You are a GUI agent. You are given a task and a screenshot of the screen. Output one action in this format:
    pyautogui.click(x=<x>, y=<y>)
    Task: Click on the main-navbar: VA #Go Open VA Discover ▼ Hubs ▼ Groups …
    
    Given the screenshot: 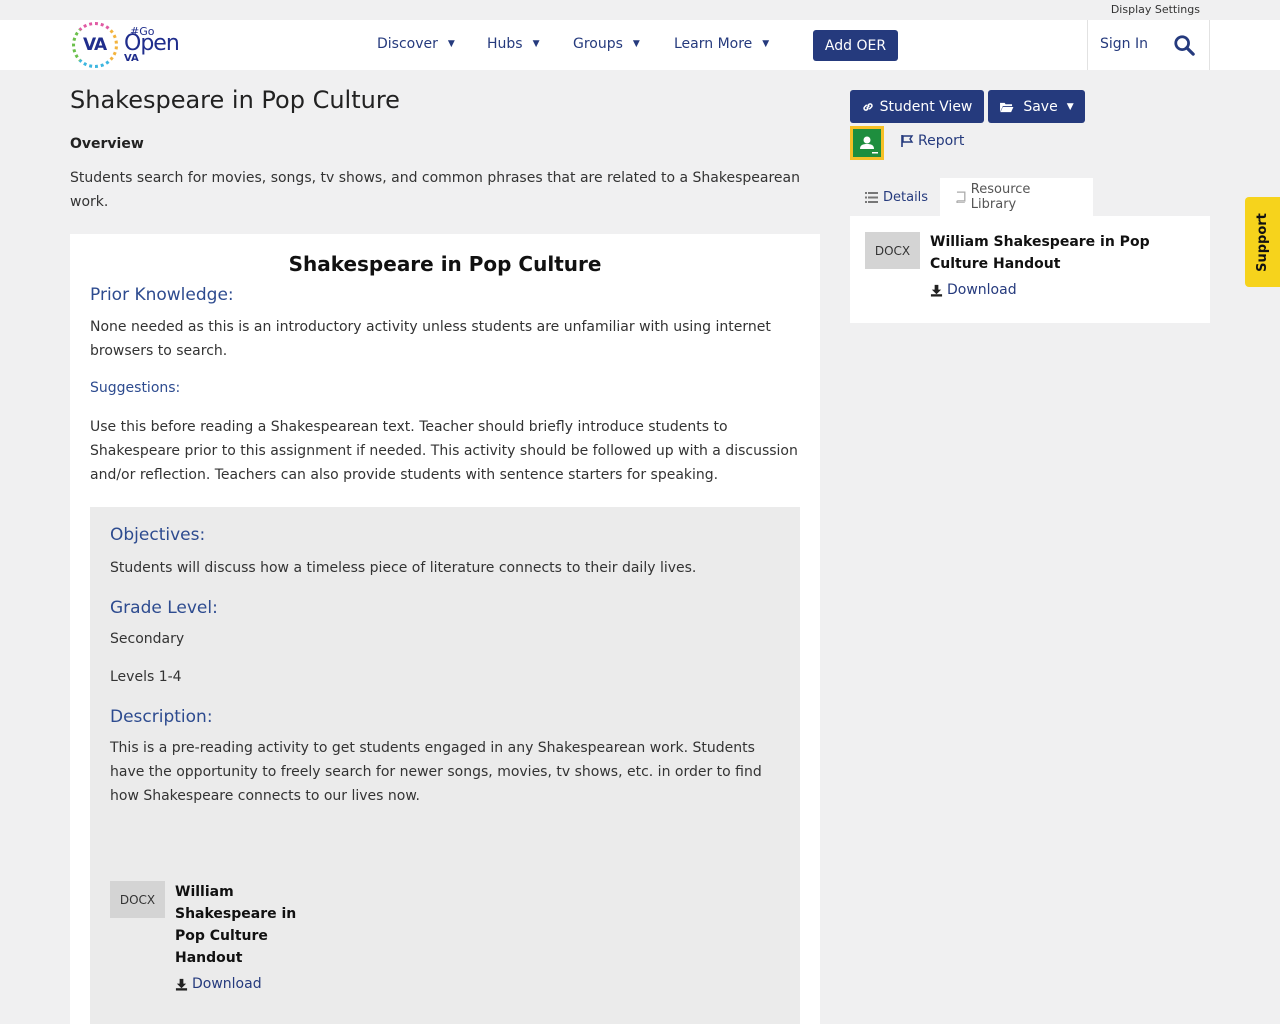 What is the action you would take?
    pyautogui.click(x=640, y=45)
    